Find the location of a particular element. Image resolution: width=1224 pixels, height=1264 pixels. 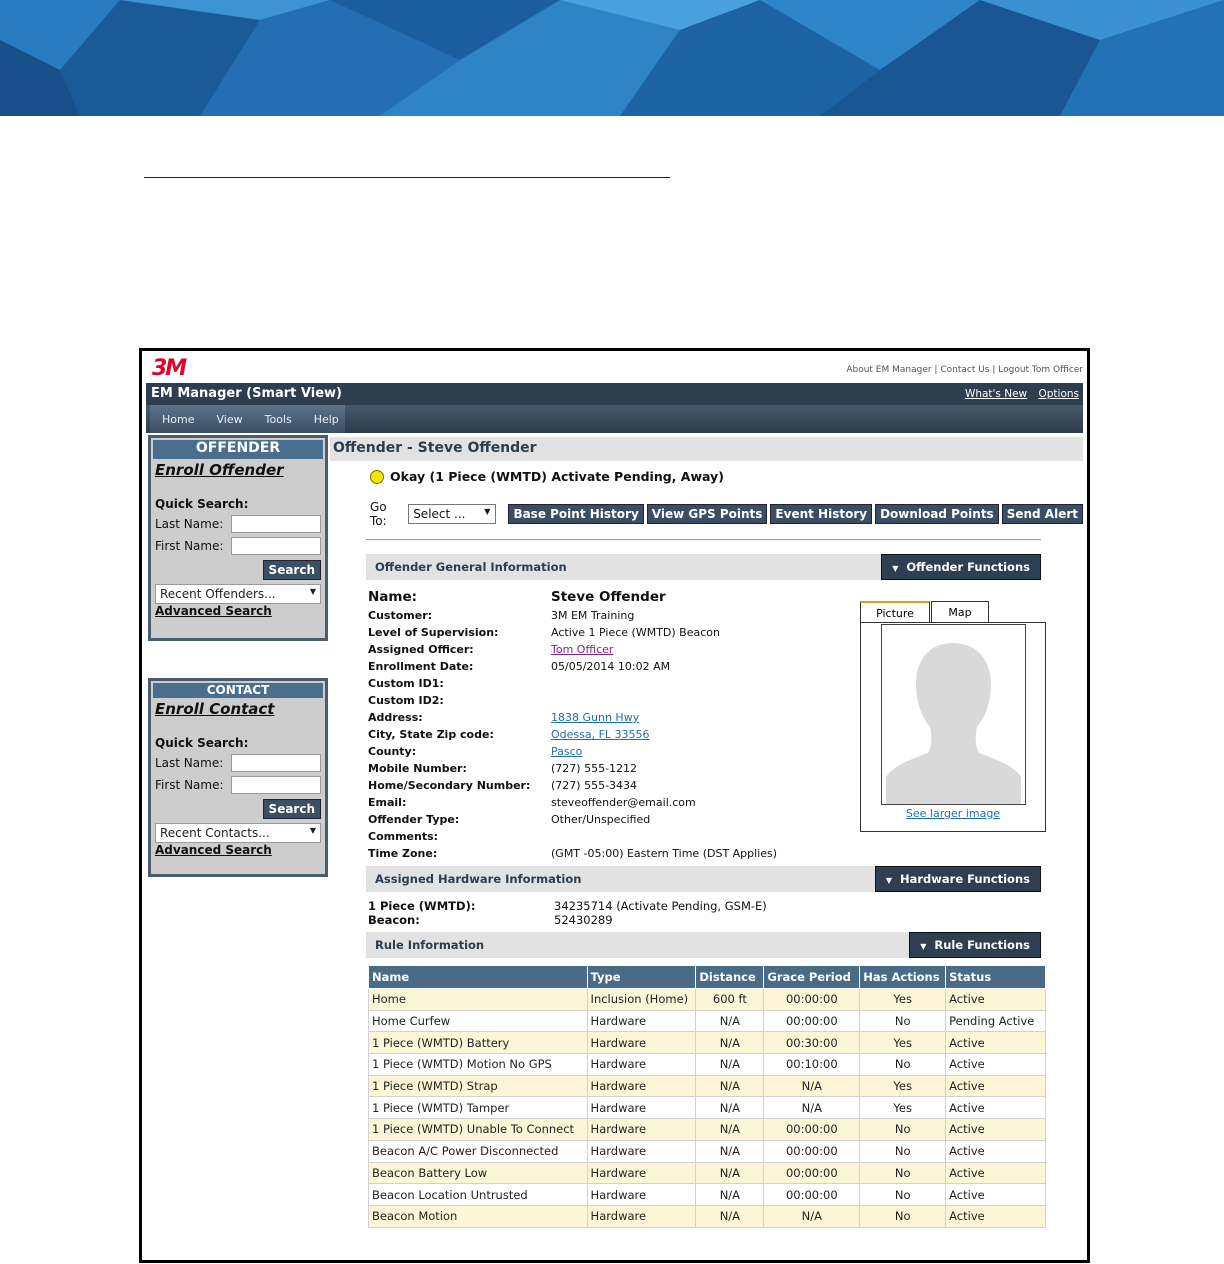

caret-down-icon: ▼ is located at coordinates (923, 946).